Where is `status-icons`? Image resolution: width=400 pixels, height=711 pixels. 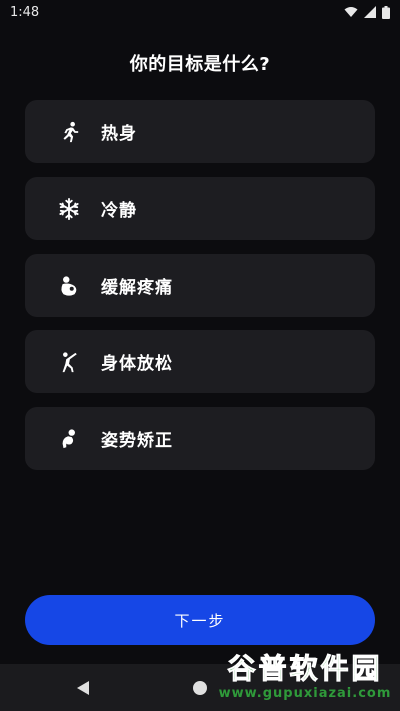
status-icons is located at coordinates (367, 12).